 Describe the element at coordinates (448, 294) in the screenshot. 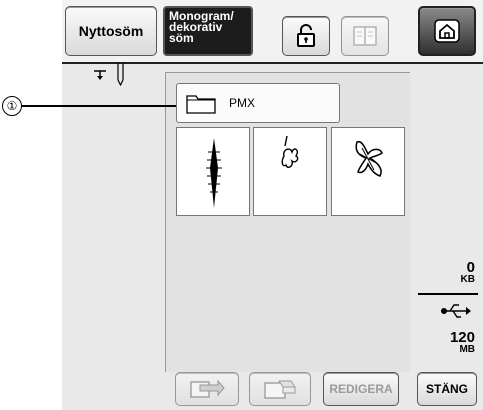

I see `memory-divider` at that location.